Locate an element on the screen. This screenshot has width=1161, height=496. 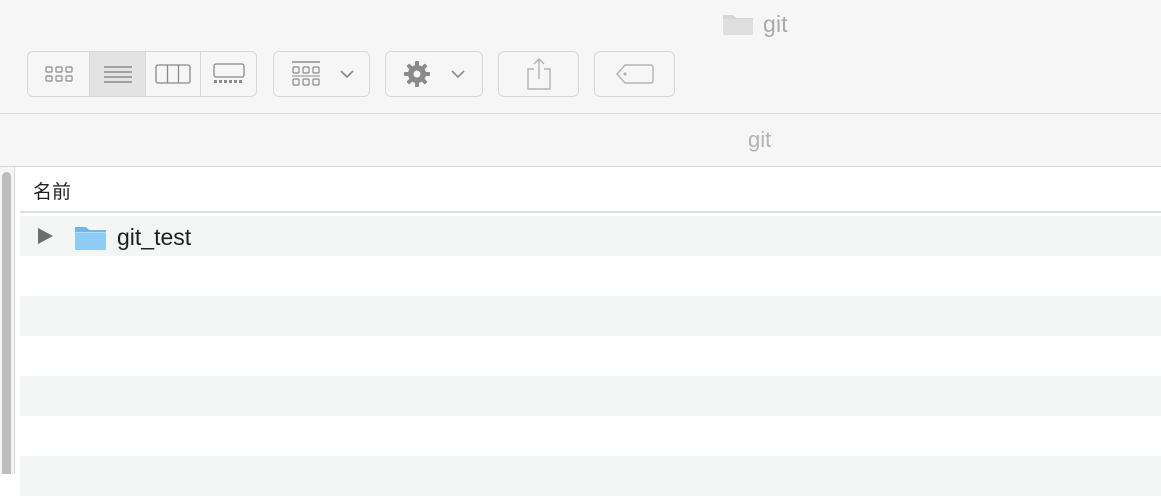
group-menu-button is located at coordinates (321, 74).